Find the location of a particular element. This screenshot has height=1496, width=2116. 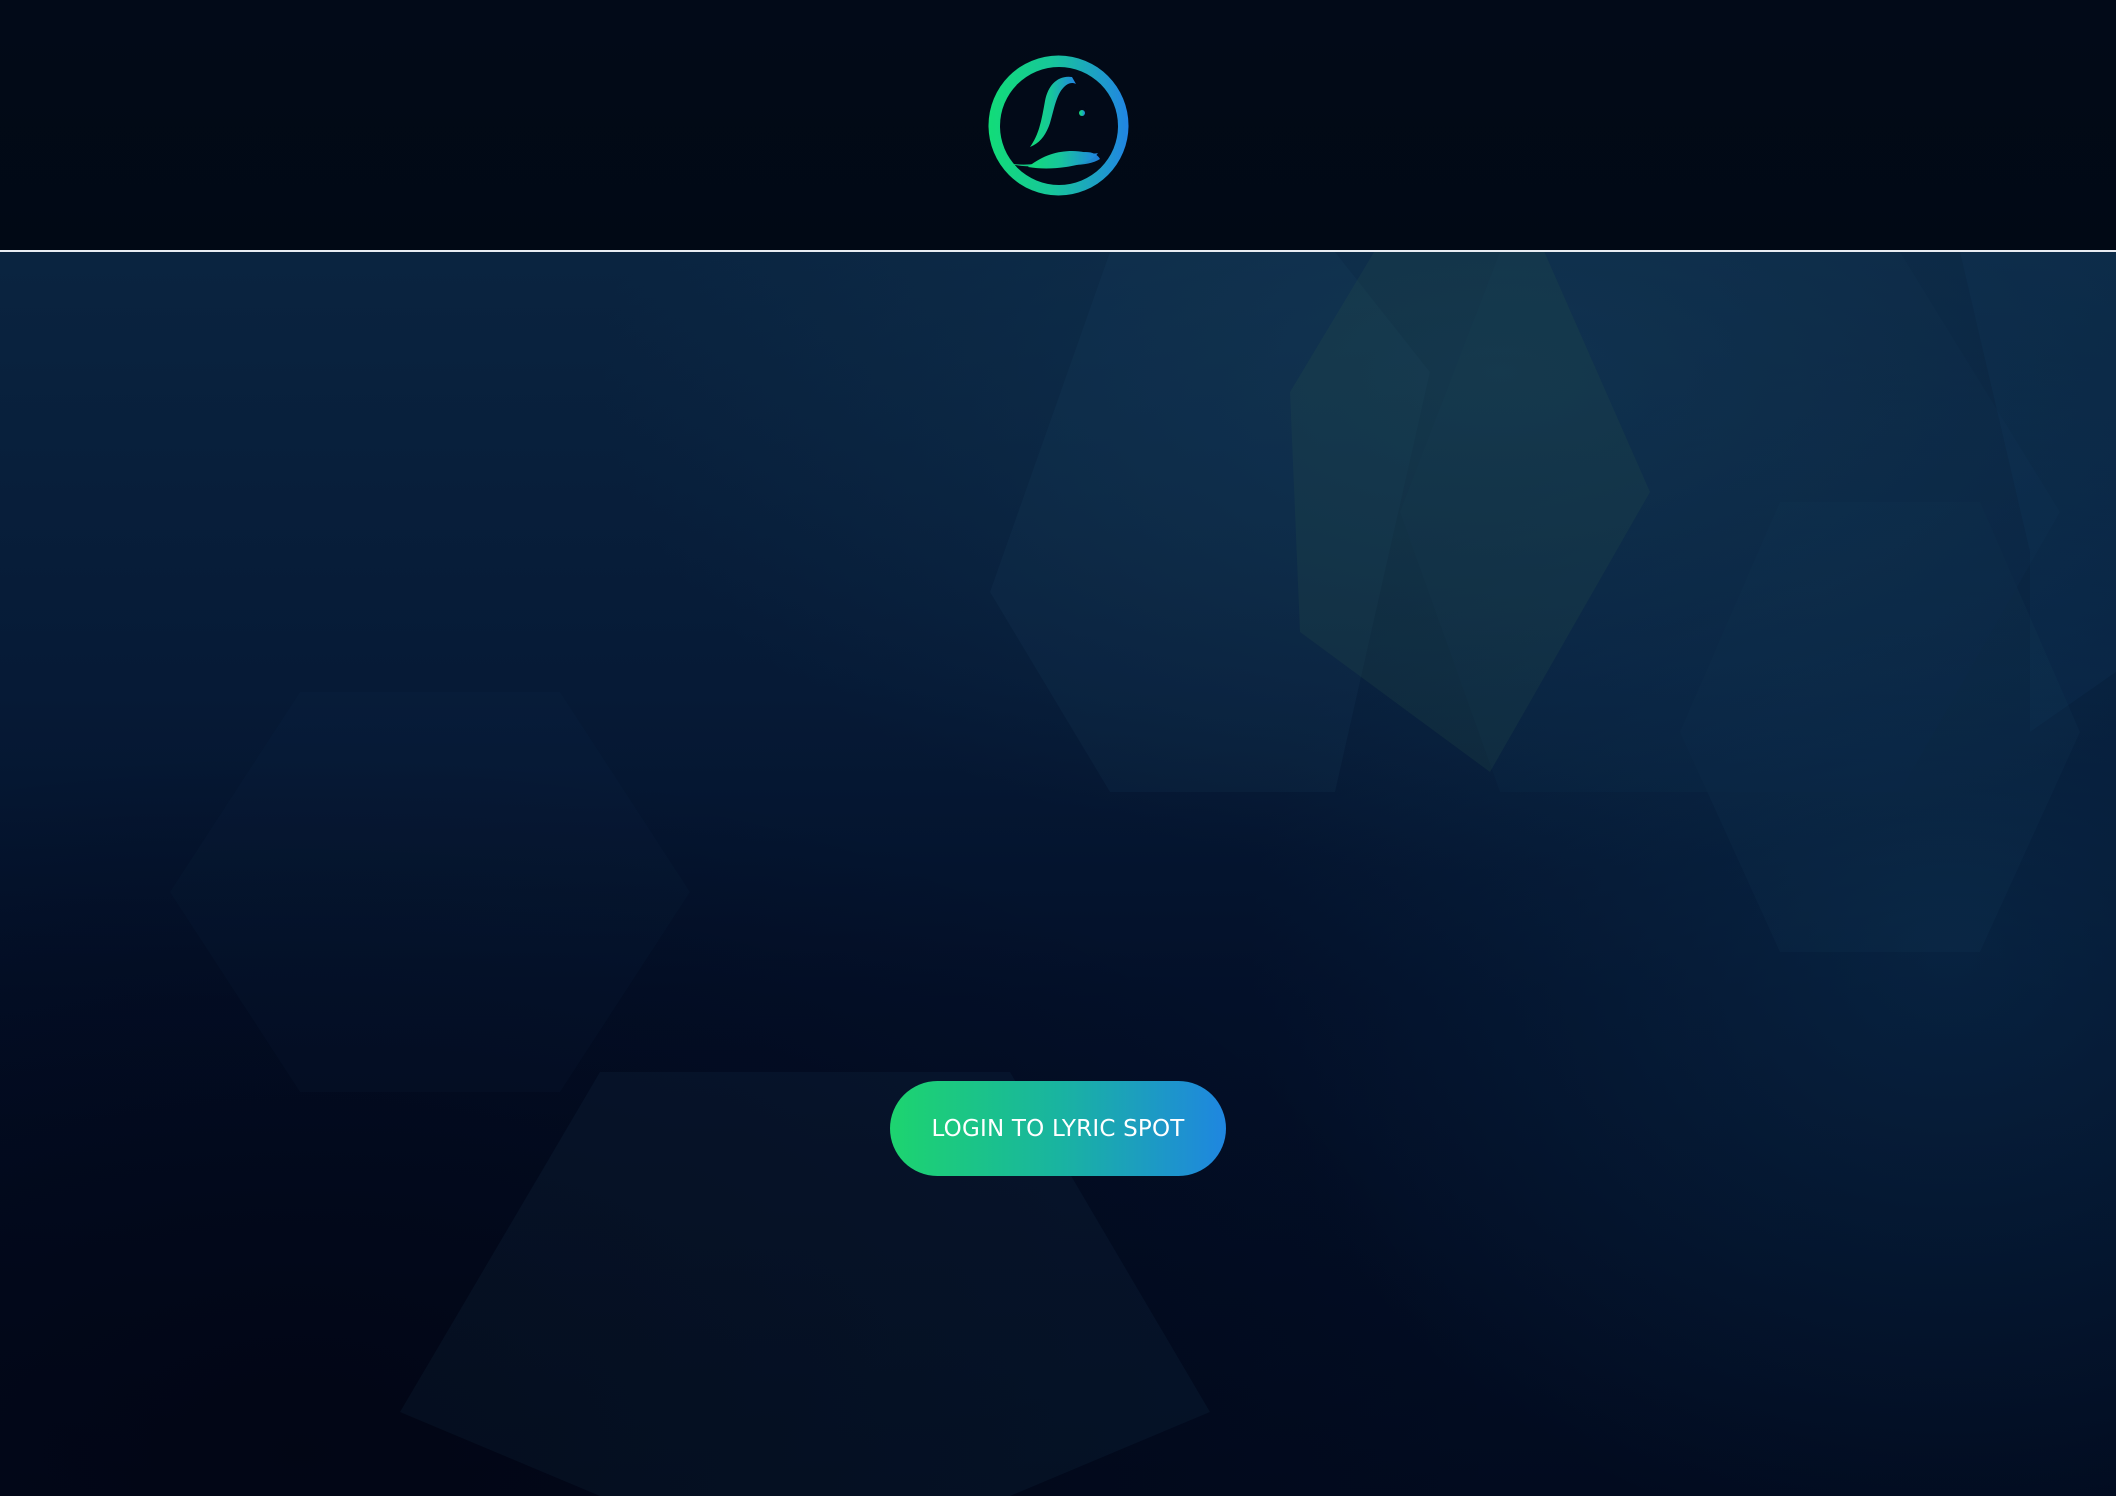

lyric-spot-logo-icon is located at coordinates (1058, 125).